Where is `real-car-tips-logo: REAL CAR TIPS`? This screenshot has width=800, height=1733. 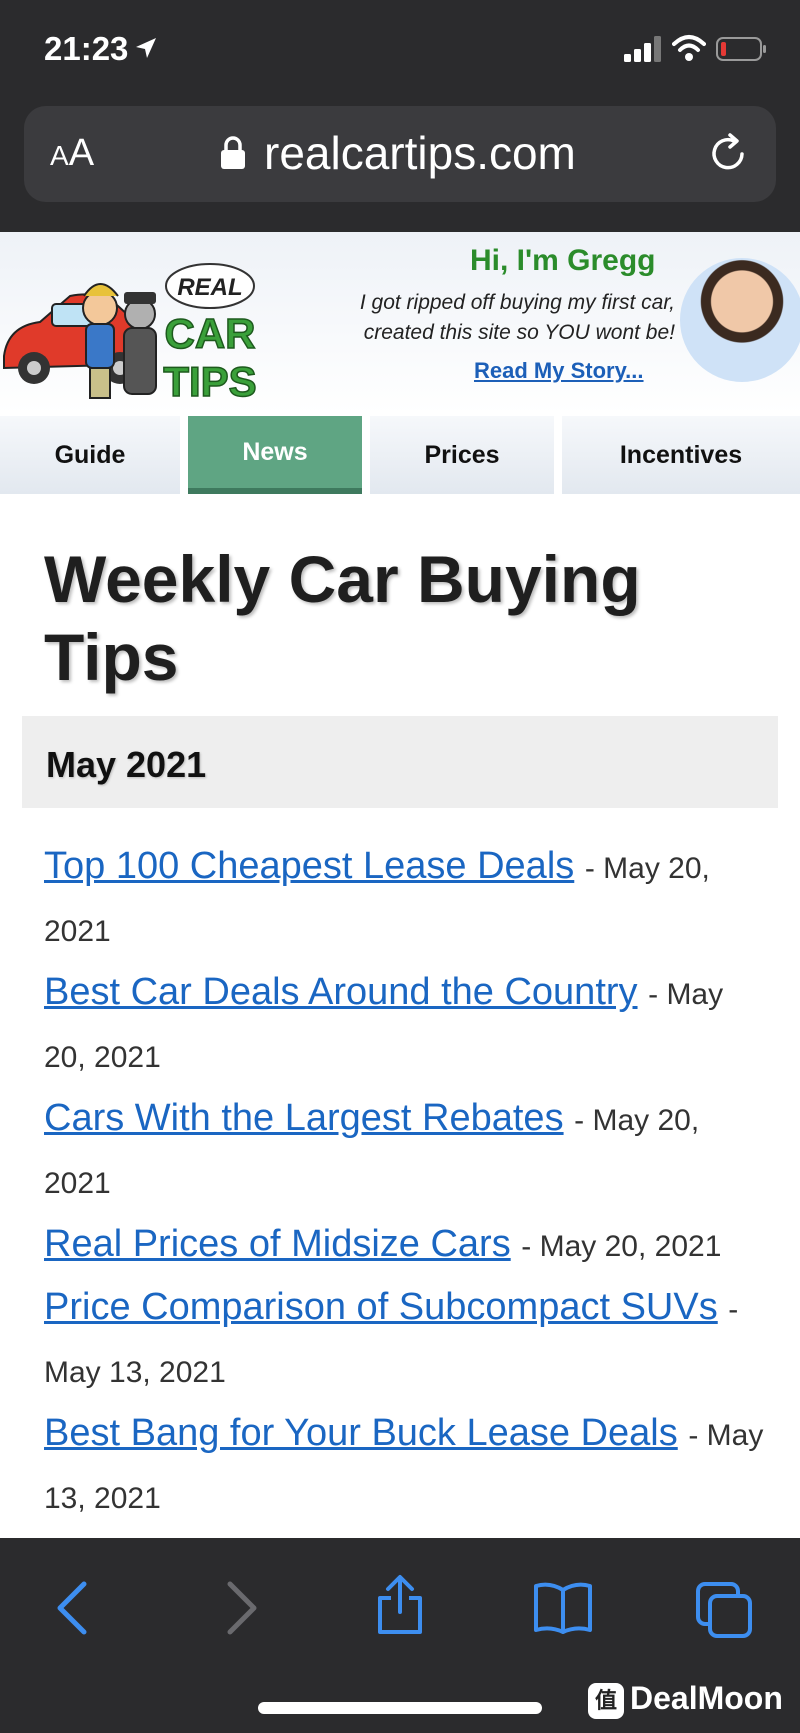 real-car-tips-logo: REAL CAR TIPS is located at coordinates (135, 331).